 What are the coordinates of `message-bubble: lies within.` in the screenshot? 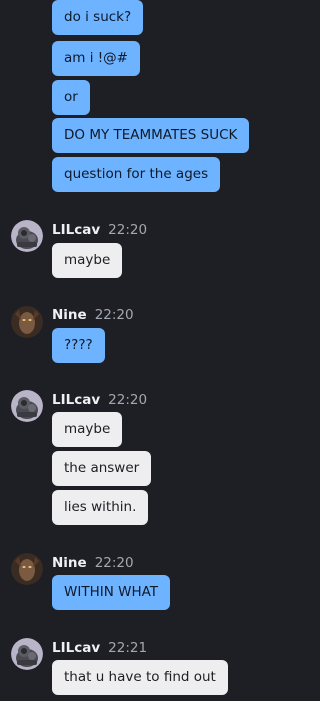 It's located at (100, 507).